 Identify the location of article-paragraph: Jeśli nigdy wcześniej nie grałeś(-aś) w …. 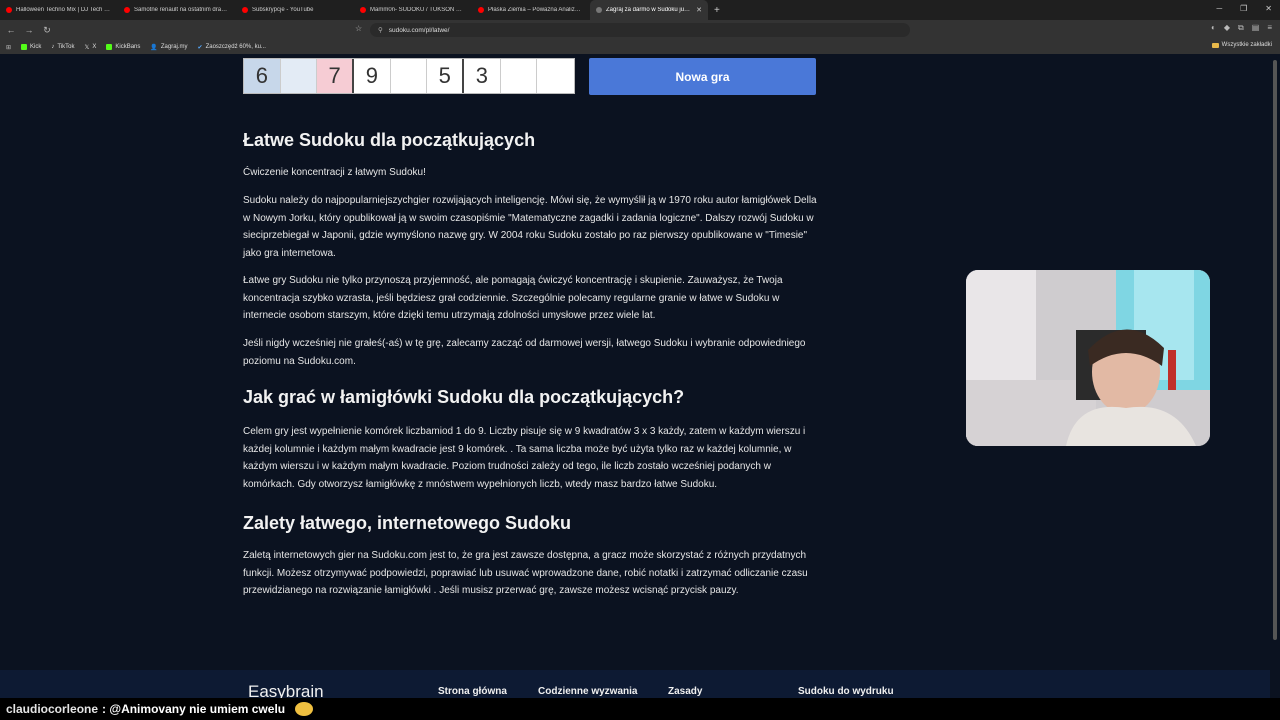
(524, 352).